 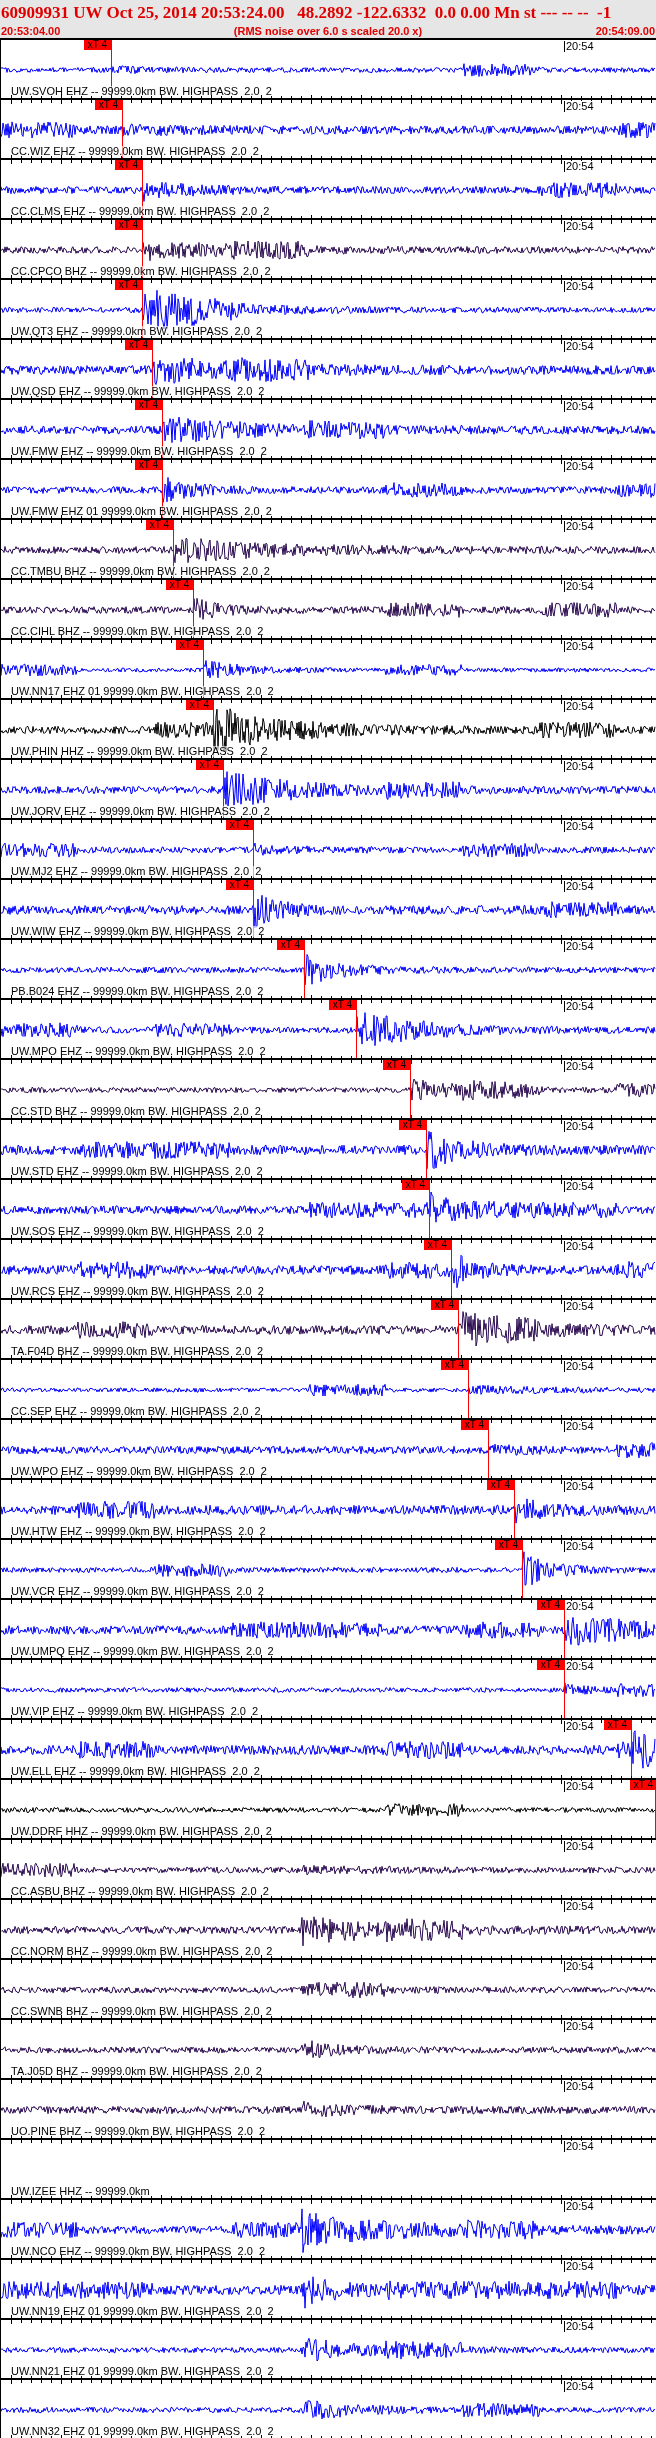 I want to click on trace-label: UW.WIW EHZ -- 99999.0km BW. HIGHPASS 2.0 2, so click(x=138, y=931).